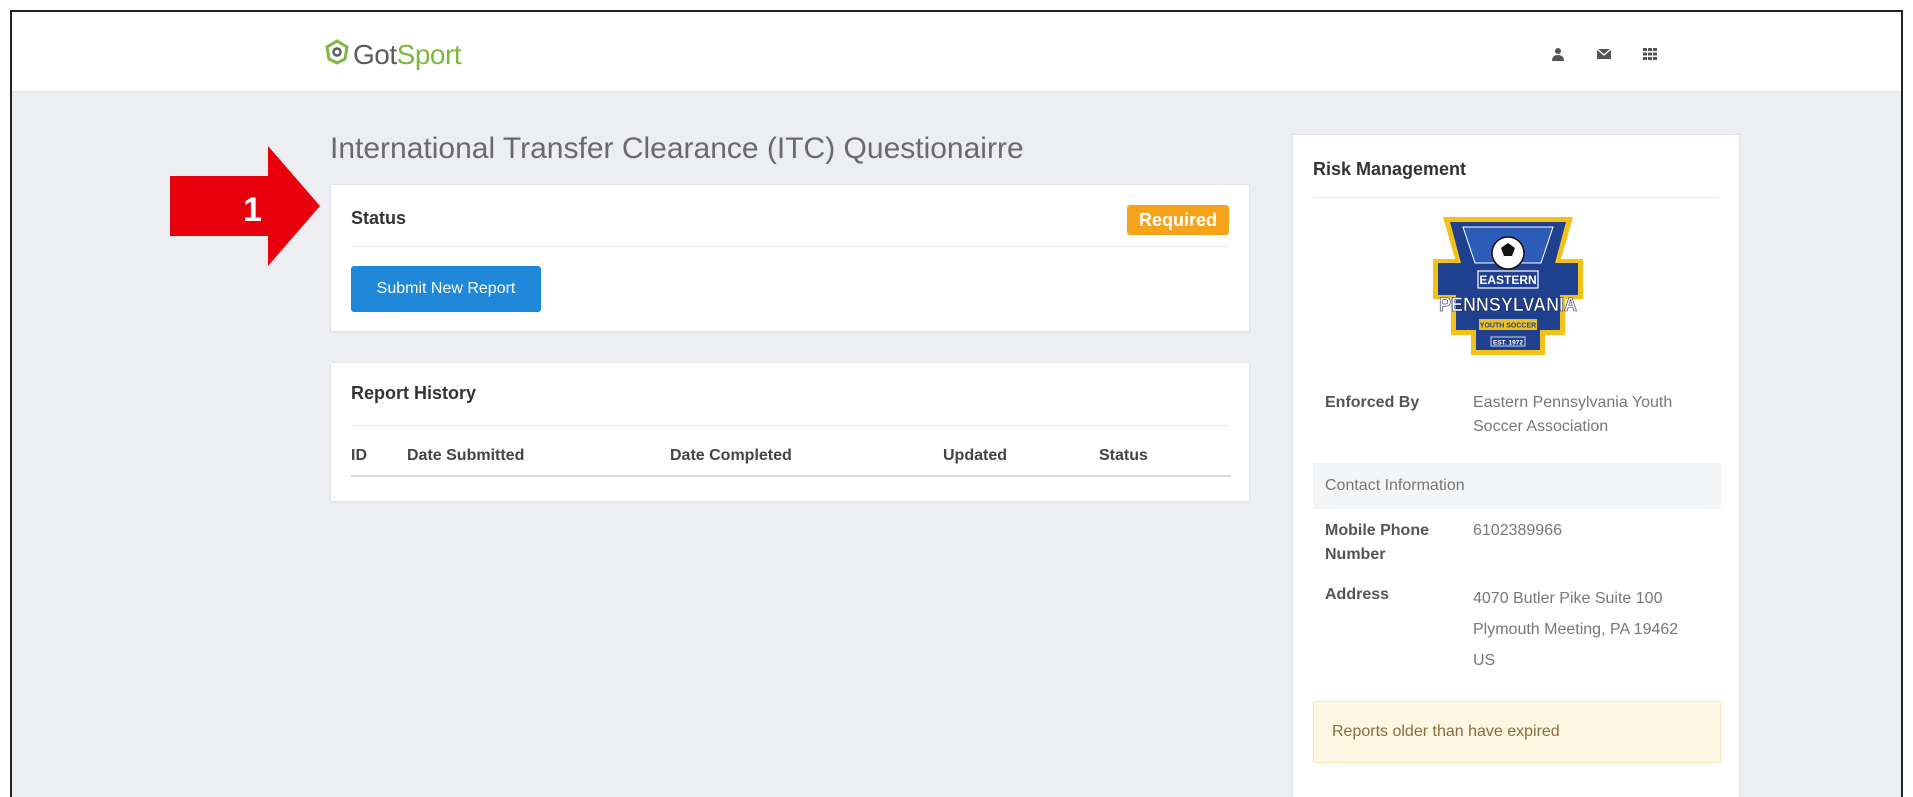 The width and height of the screenshot is (1913, 797). What do you see at coordinates (1517, 732) in the screenshot?
I see `expired-reports-alert: Reports older than have expired` at bounding box center [1517, 732].